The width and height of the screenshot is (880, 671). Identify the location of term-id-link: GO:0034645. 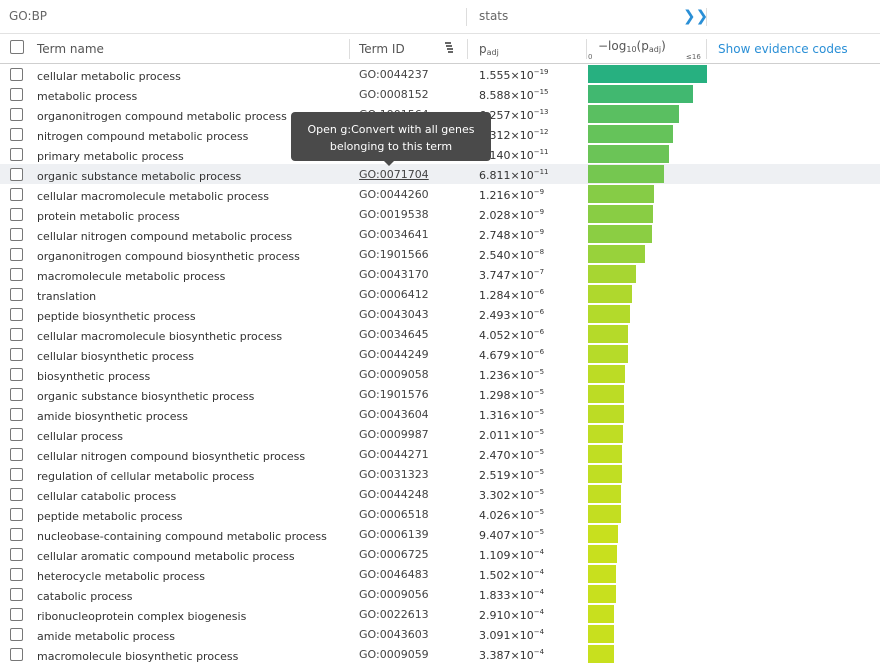
(394, 334).